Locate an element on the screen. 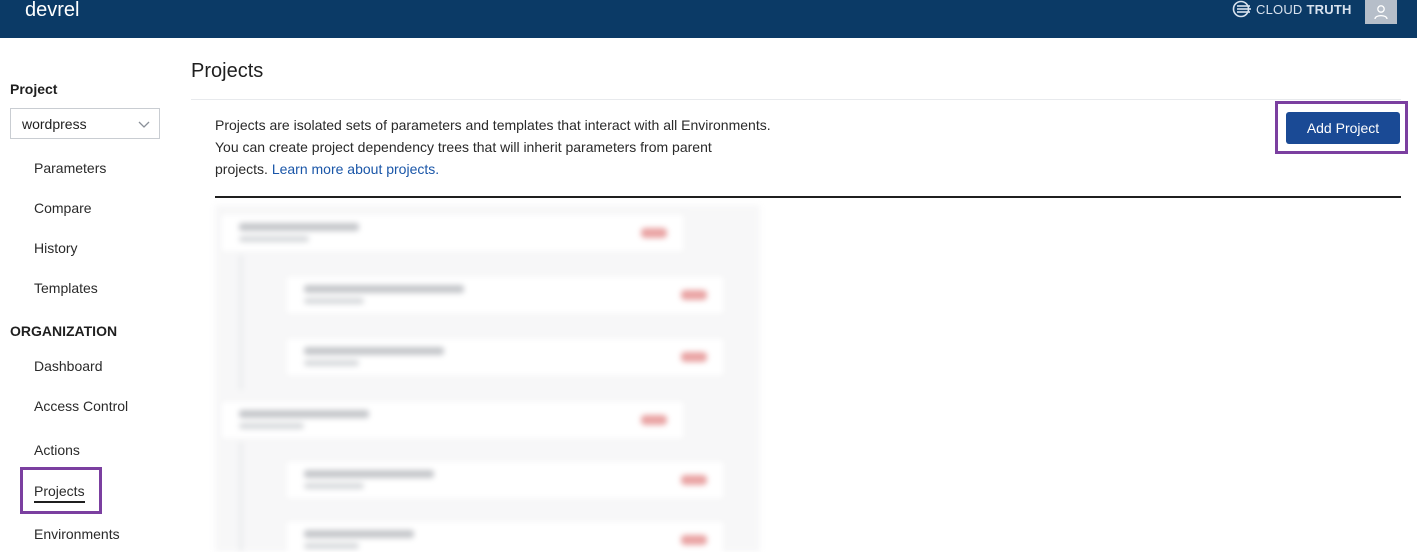 This screenshot has height=552, width=1417. user-icon is located at coordinates (1381, 12).